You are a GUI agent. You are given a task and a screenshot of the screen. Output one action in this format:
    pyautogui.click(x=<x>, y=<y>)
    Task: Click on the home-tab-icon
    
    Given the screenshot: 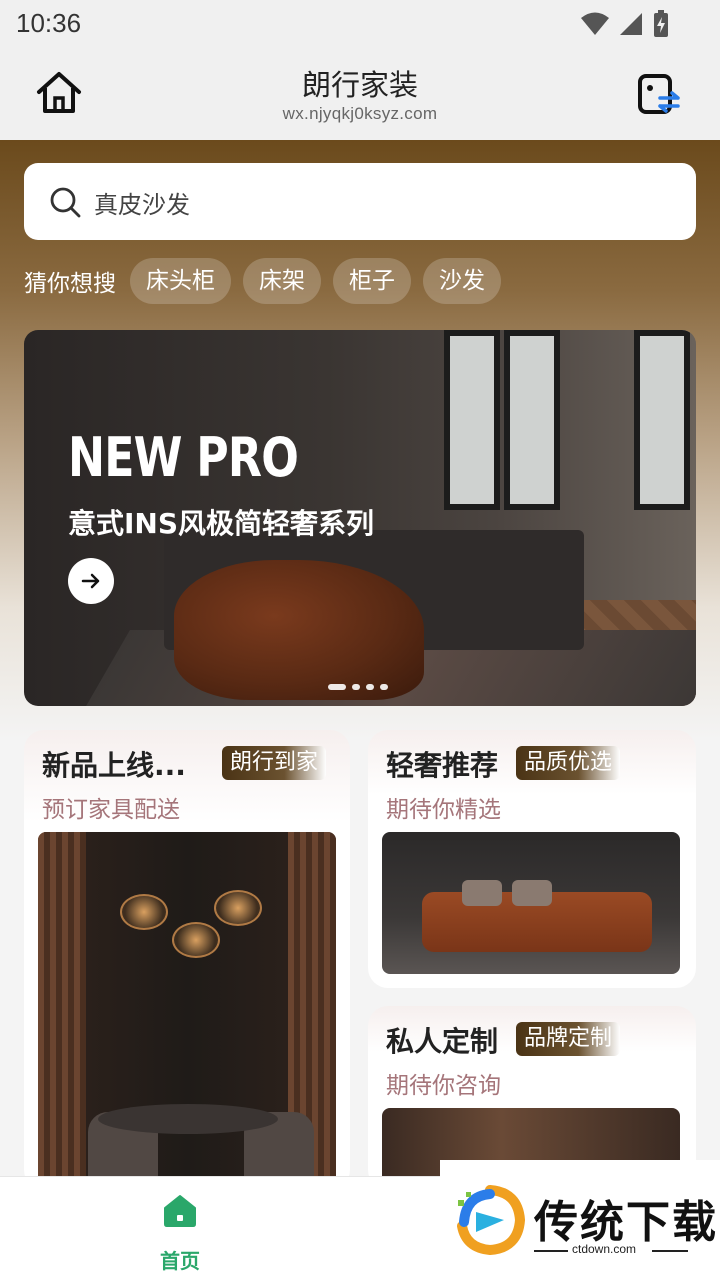 What is the action you would take?
    pyautogui.click(x=180, y=1211)
    